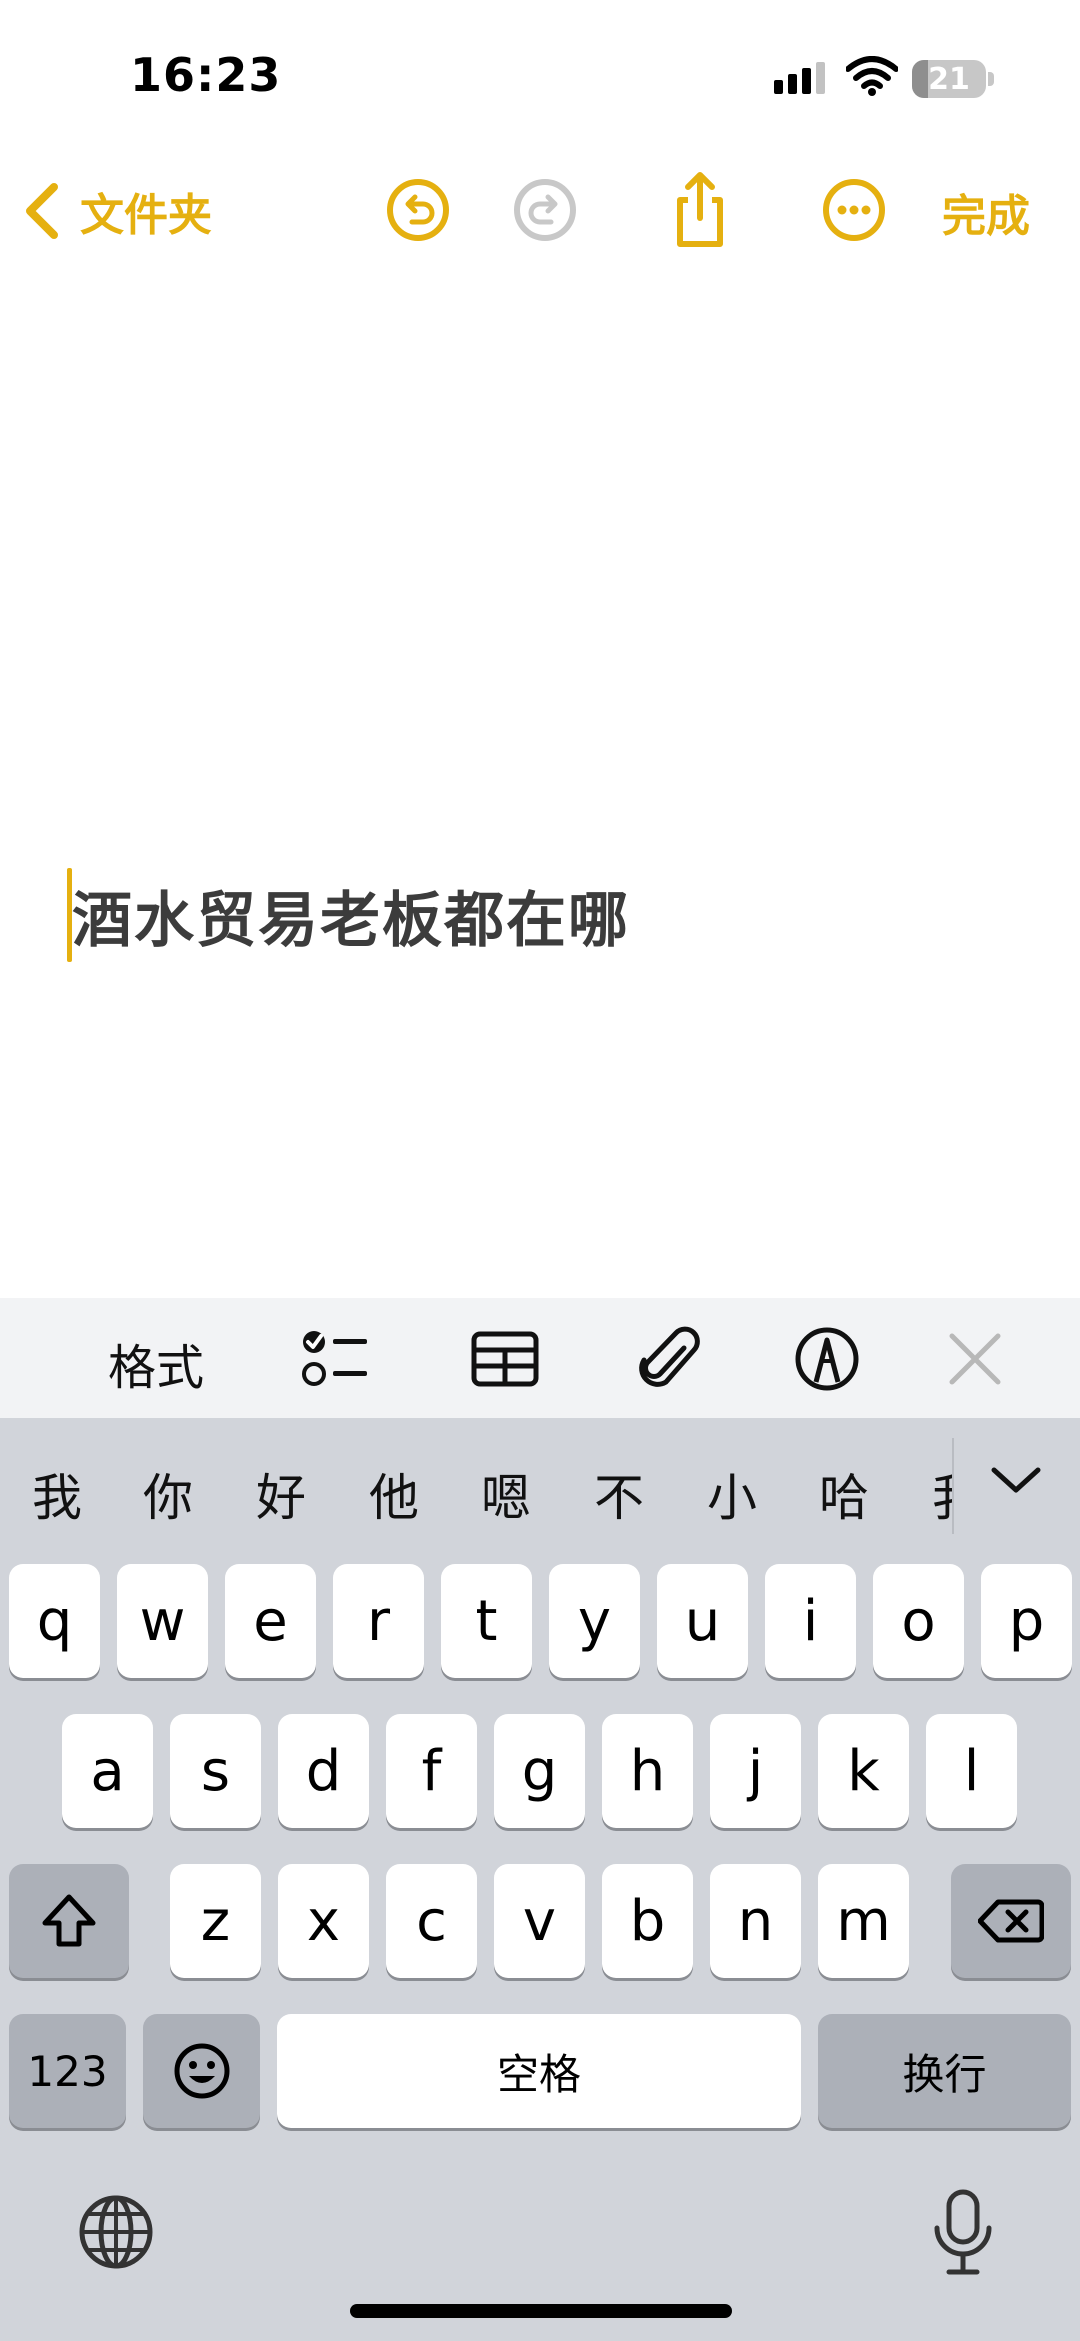 The image size is (1080, 2341). Describe the element at coordinates (991, 79) in the screenshot. I see `battery-cap` at that location.